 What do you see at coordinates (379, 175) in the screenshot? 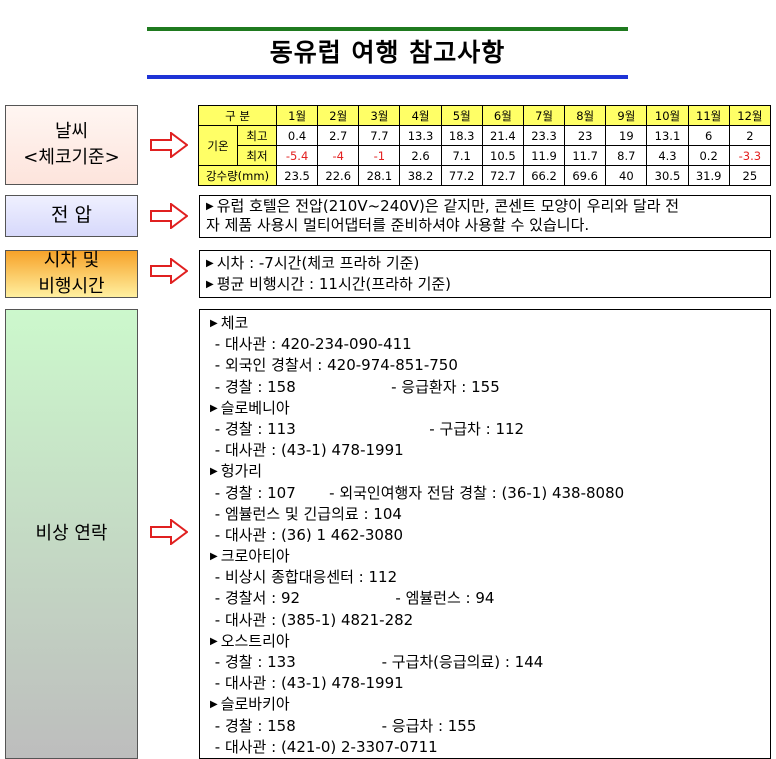
I see `rainfall-cell: 28.1` at bounding box center [379, 175].